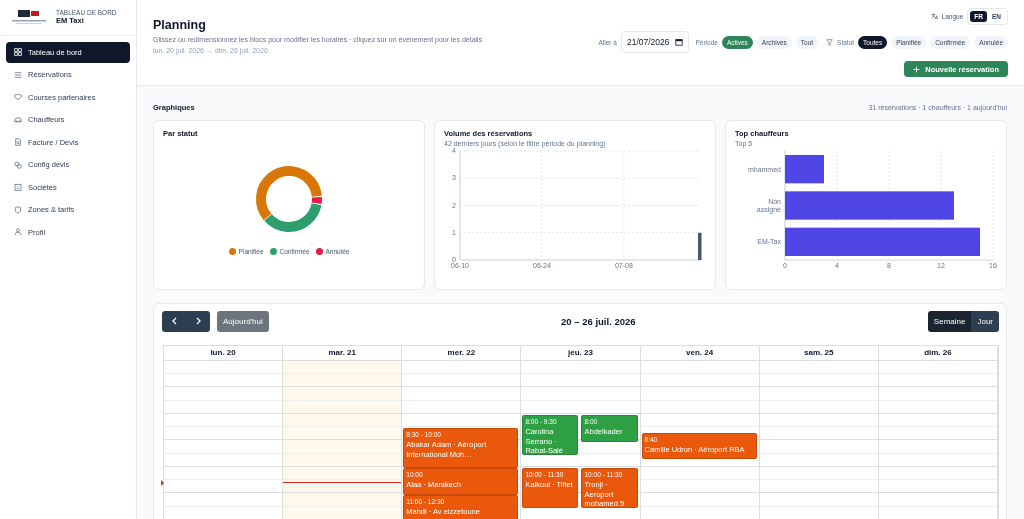 The width and height of the screenshot is (1024, 519). I want to click on chevron-right-icon, so click(198, 321).